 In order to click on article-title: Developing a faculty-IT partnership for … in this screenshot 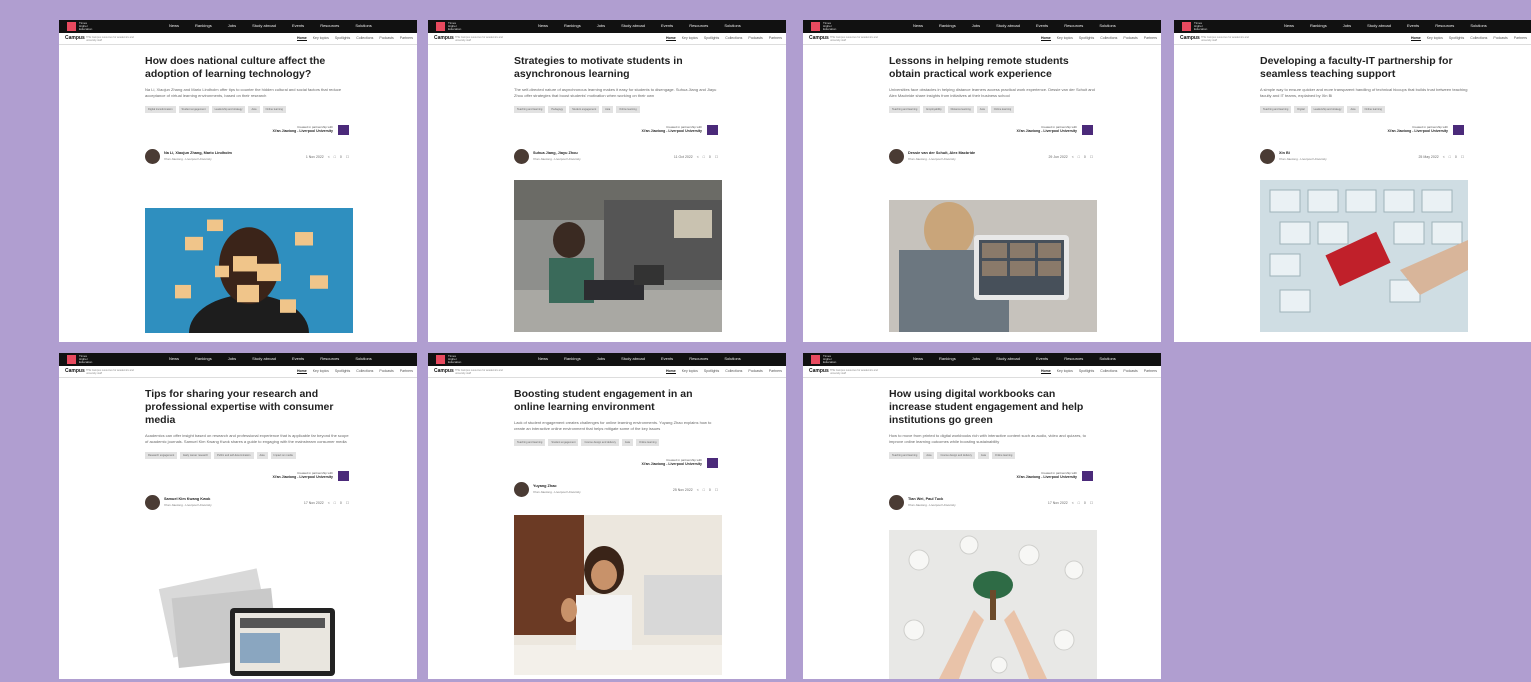, I will do `click(1364, 68)`.